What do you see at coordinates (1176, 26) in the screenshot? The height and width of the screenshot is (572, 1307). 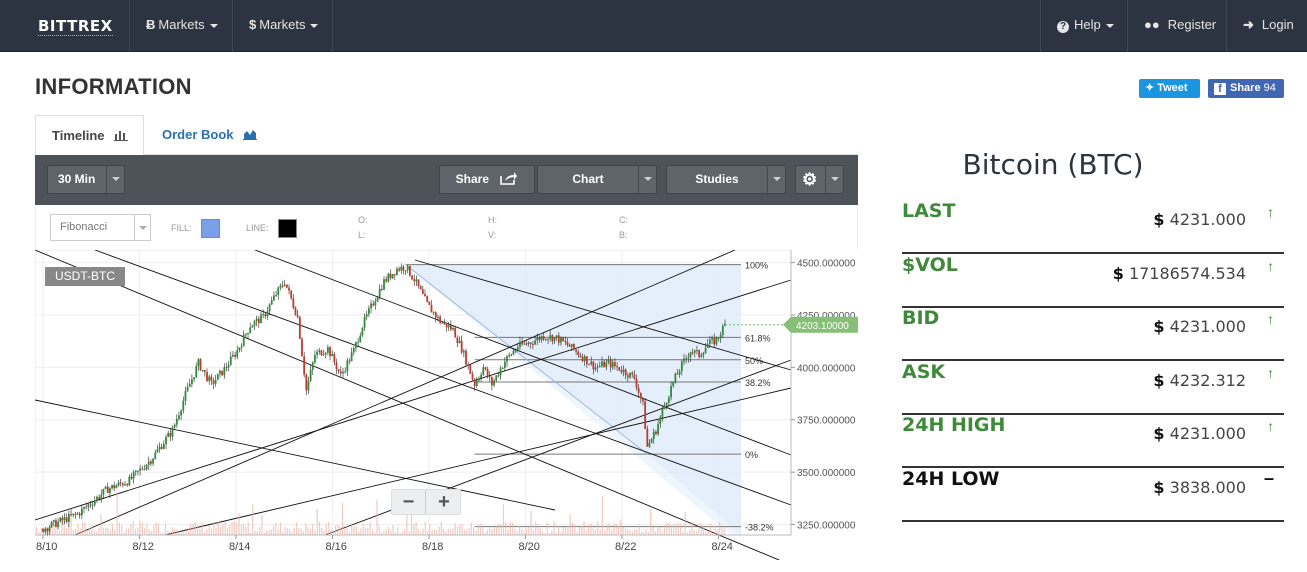 I see `register-link: ●● Register` at bounding box center [1176, 26].